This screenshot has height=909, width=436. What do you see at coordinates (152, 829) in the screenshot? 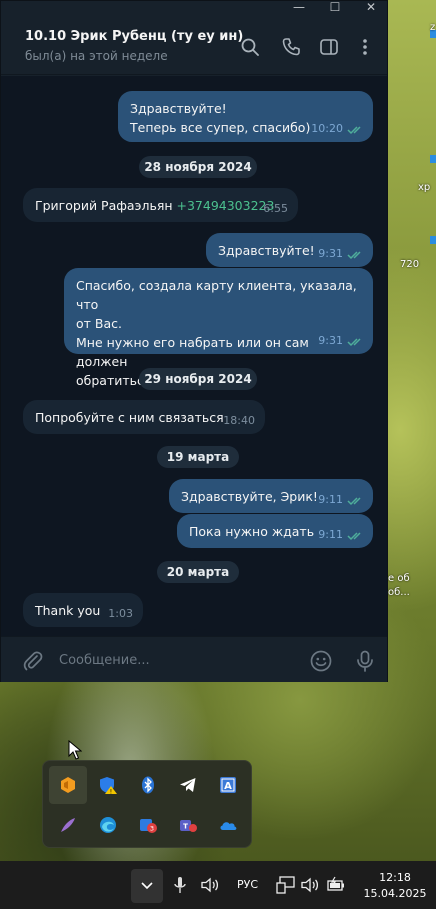
I see `svg-text: 3` at bounding box center [152, 829].